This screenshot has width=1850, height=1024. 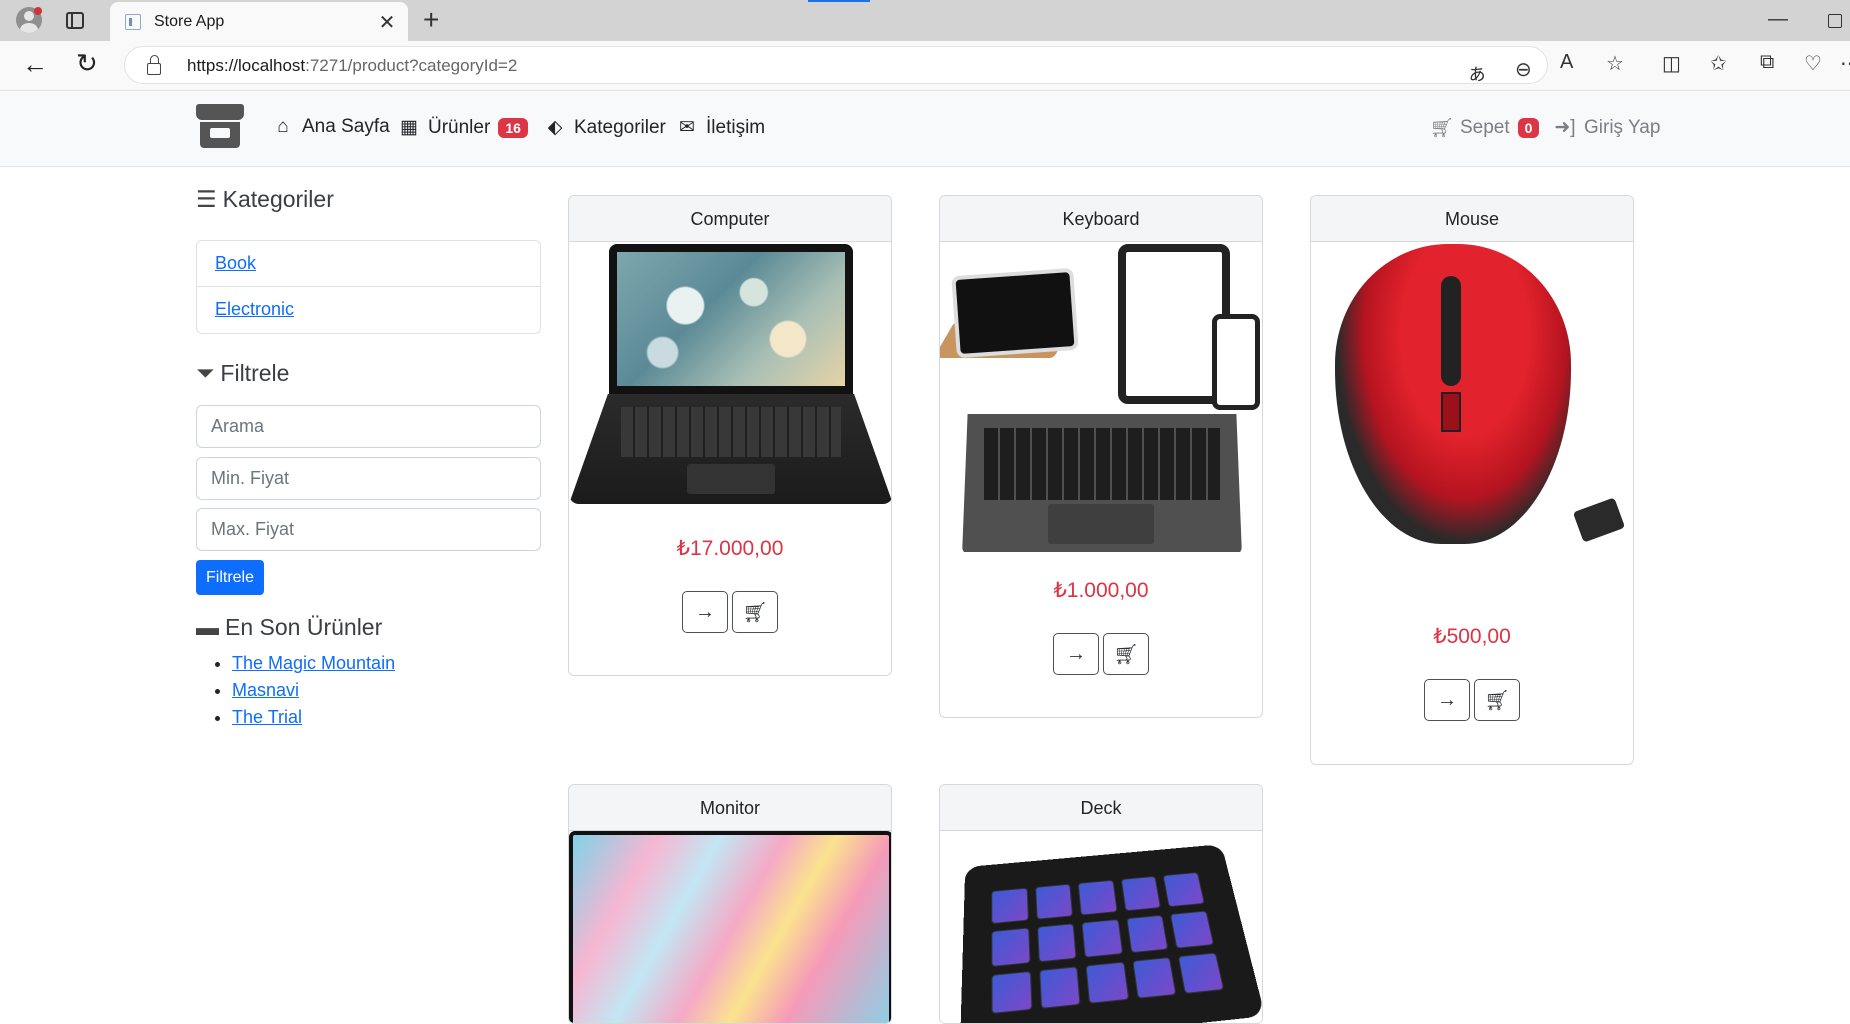 I want to click on product-card: Deck, so click(x=1101, y=904).